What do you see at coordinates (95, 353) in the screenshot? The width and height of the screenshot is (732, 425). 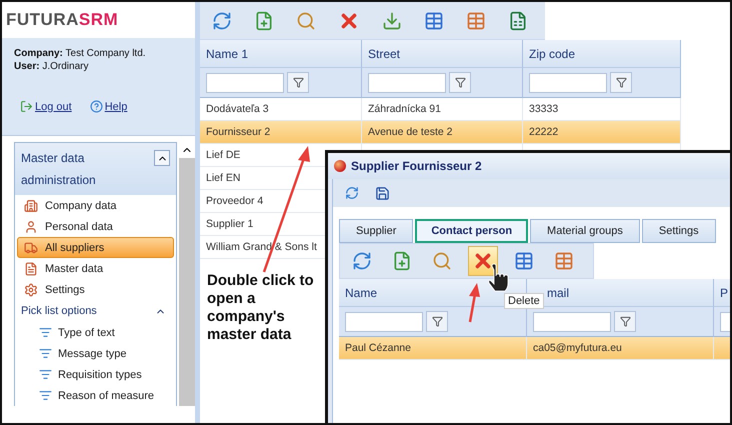 I see `nav-item: Message type` at bounding box center [95, 353].